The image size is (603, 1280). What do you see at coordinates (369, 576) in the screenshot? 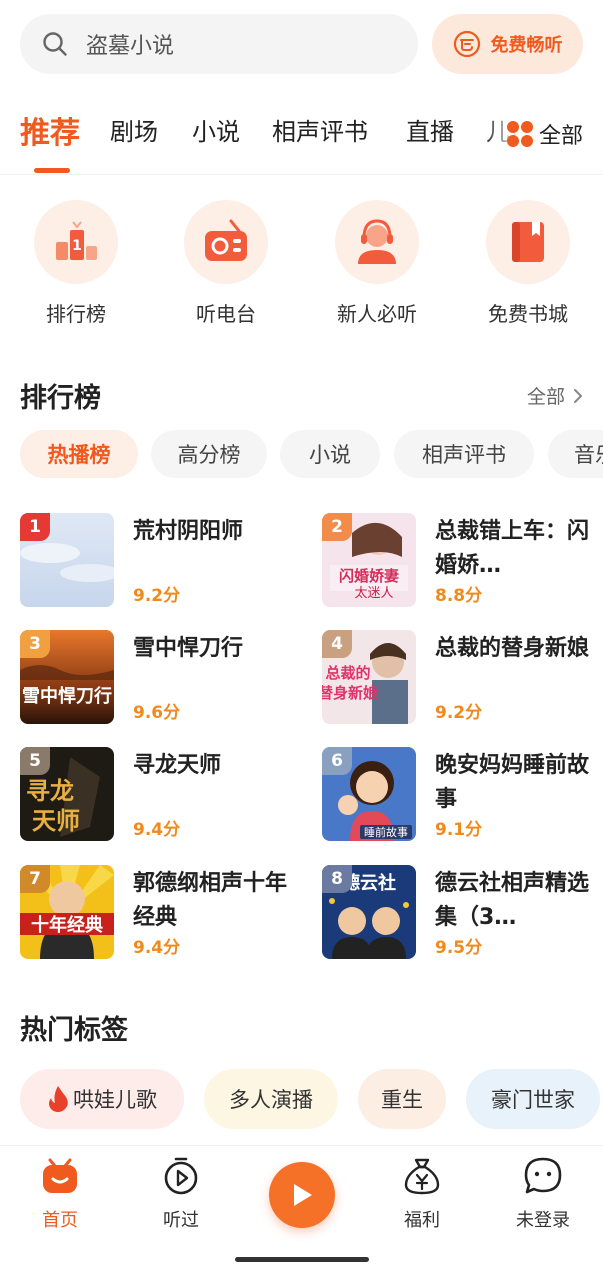
I see `svg-text: 闪婚娇妻` at bounding box center [369, 576].